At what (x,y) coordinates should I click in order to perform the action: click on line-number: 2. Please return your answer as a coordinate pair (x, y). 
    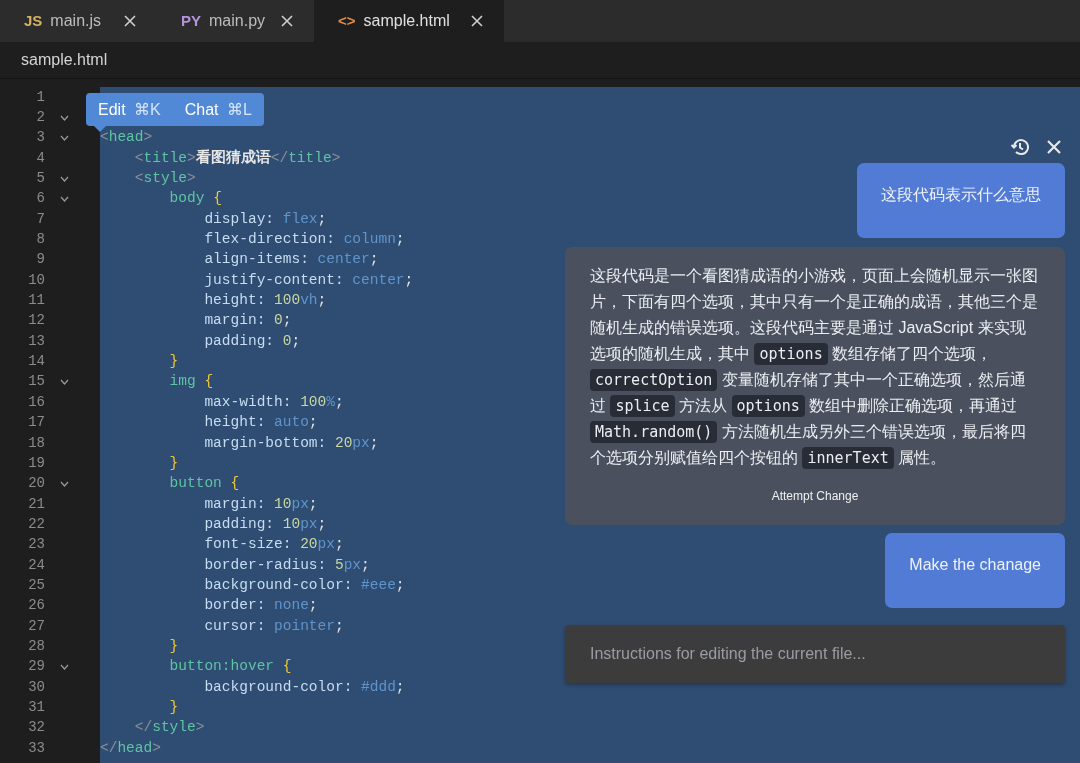
    Looking at the image, I should click on (40, 117).